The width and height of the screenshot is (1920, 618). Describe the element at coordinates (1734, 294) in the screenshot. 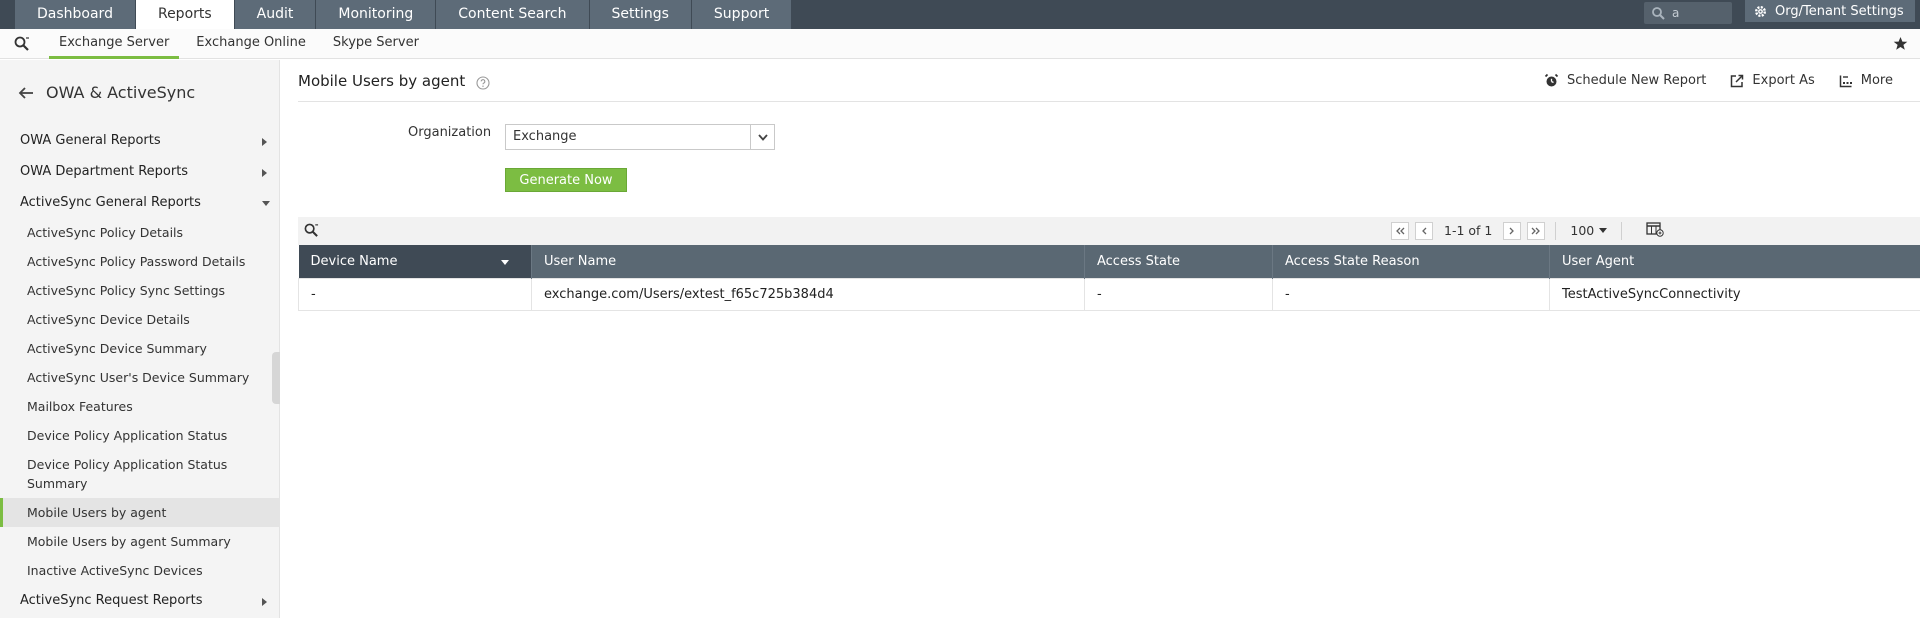

I see `cell-user-agent: TestActiveSyncConnectivity` at that location.